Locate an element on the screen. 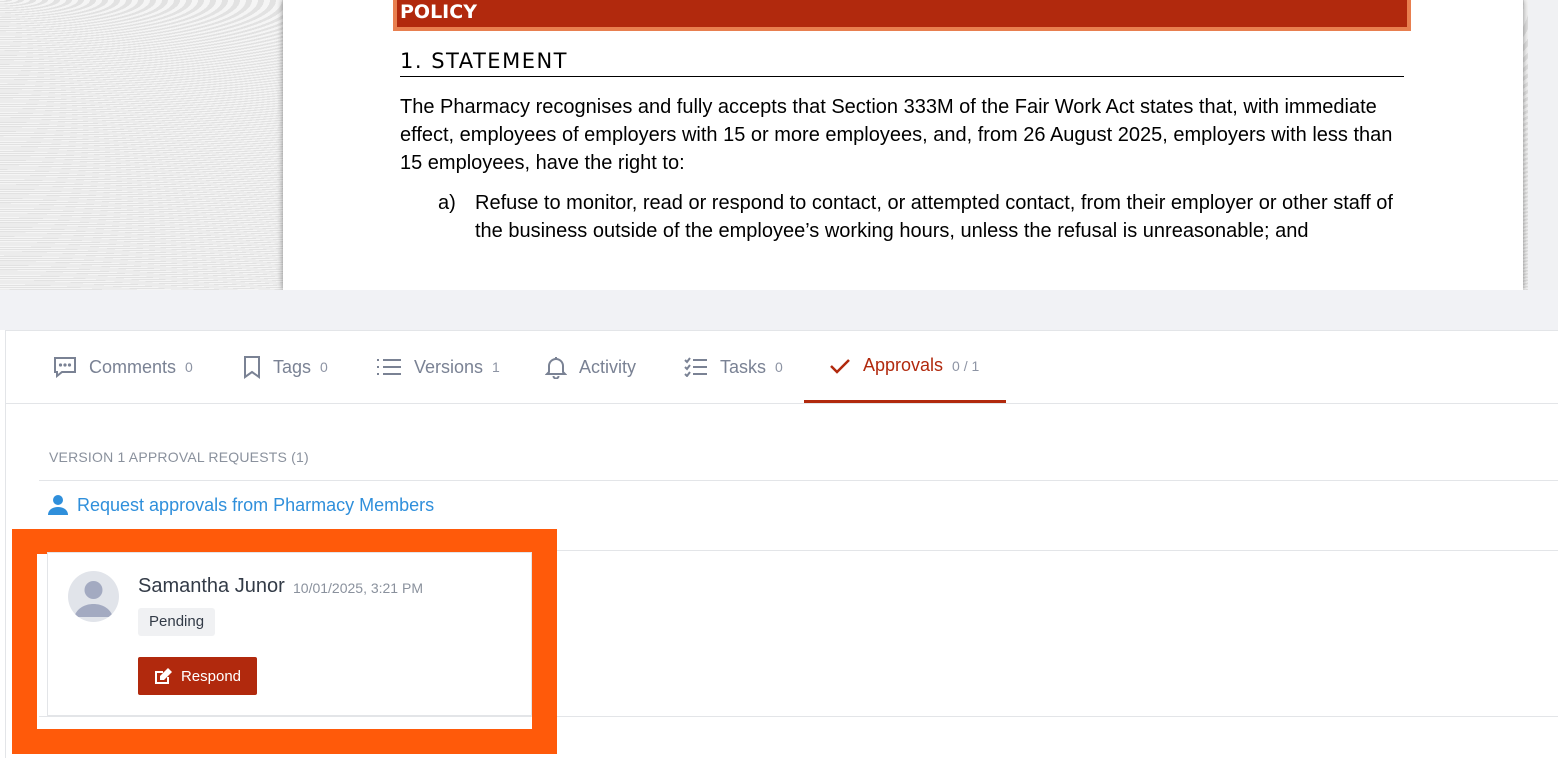 This screenshot has height=758, width=1558. divider is located at coordinates (798, 480).